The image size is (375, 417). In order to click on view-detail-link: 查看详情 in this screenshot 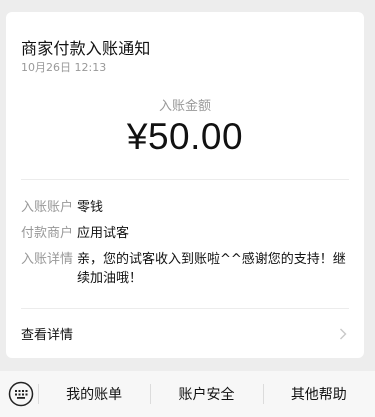, I will do `click(185, 333)`.